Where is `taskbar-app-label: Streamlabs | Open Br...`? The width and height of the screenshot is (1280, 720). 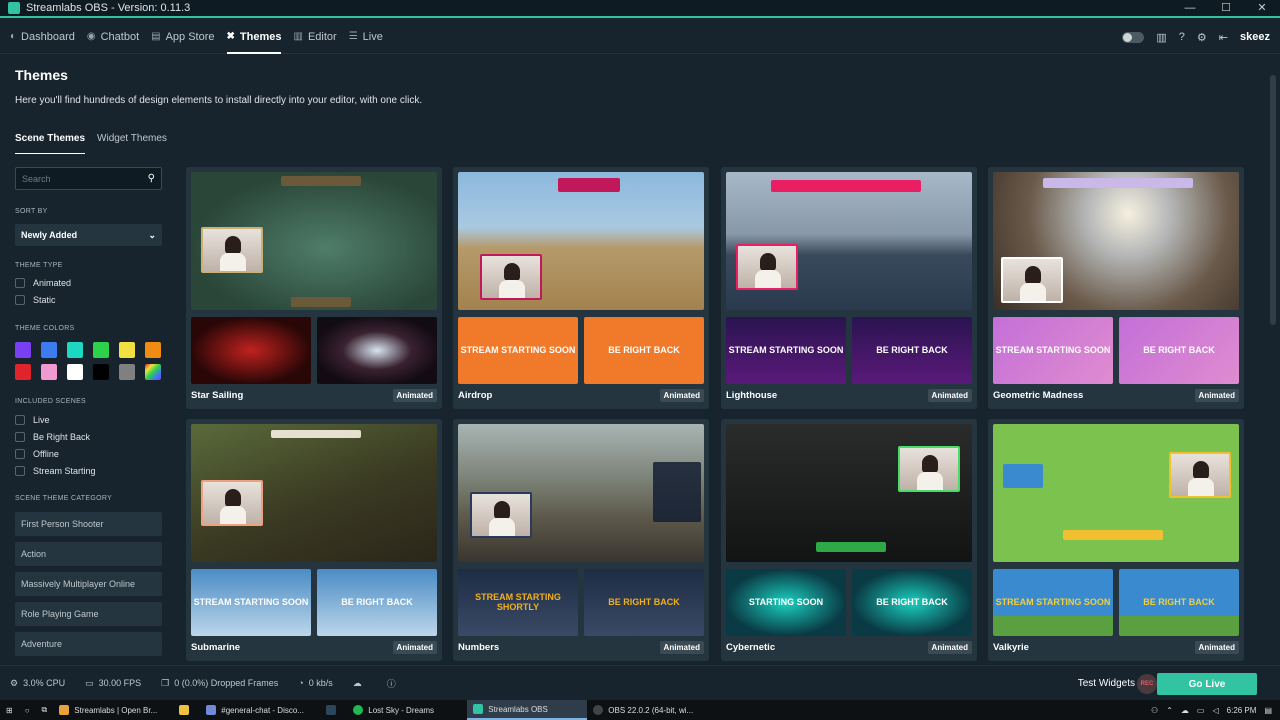 taskbar-app-label: Streamlabs | Open Br... is located at coordinates (116, 710).